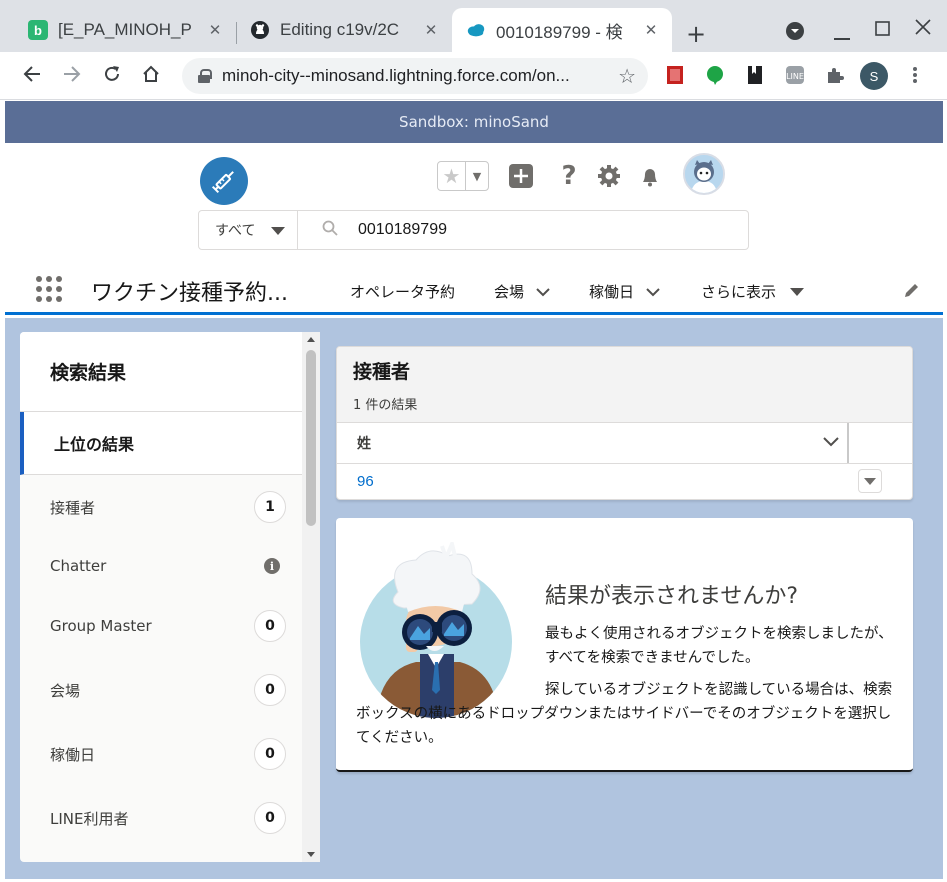 Image resolution: width=947 pixels, height=882 pixels. I want to click on sidebar-item-chatter: Chatter i, so click(161, 566).